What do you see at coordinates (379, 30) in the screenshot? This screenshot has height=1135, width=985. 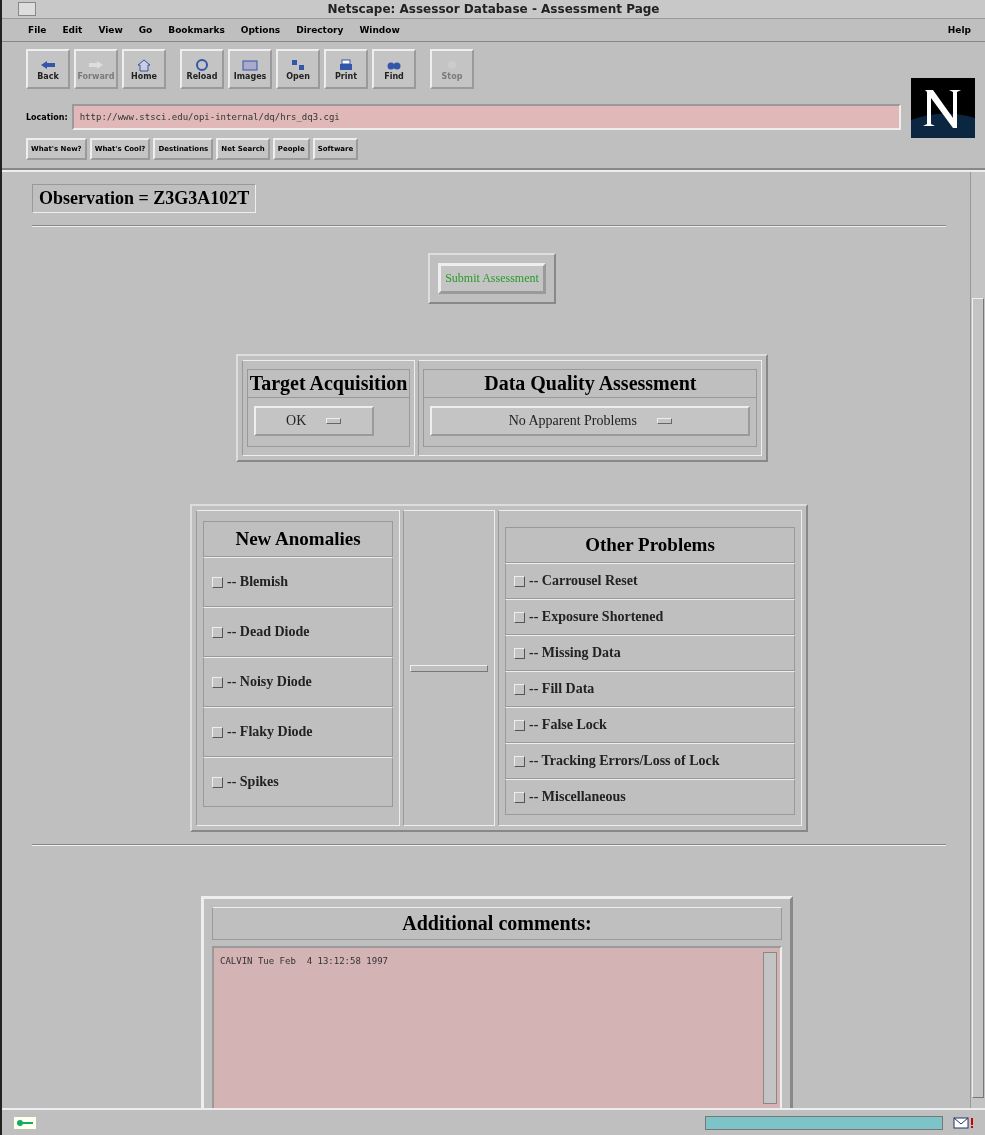 I see `menu-item: Window` at bounding box center [379, 30].